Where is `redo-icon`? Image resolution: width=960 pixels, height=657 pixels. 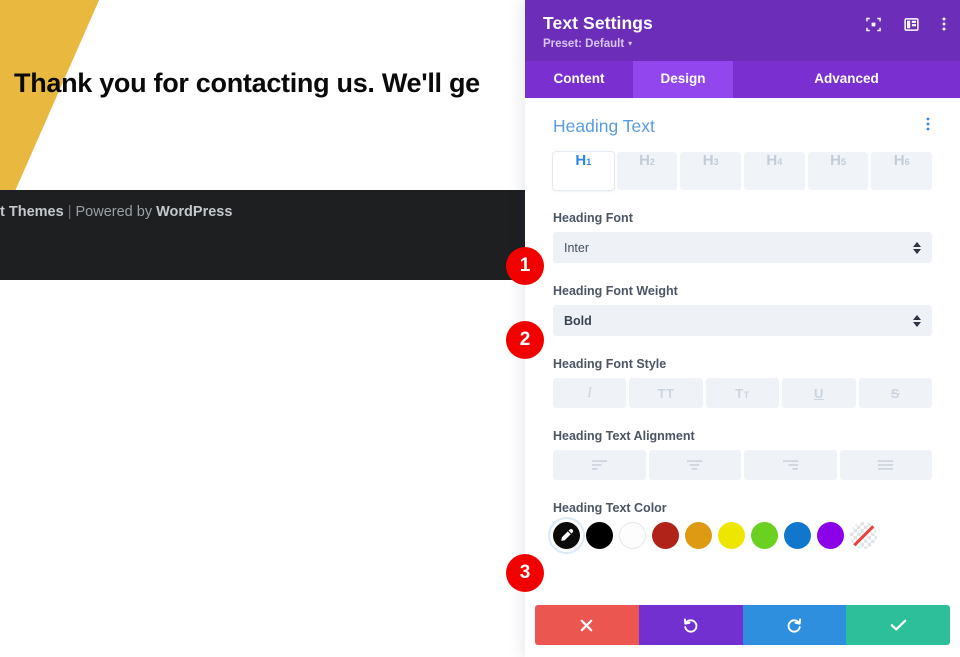
redo-icon is located at coordinates (794, 625).